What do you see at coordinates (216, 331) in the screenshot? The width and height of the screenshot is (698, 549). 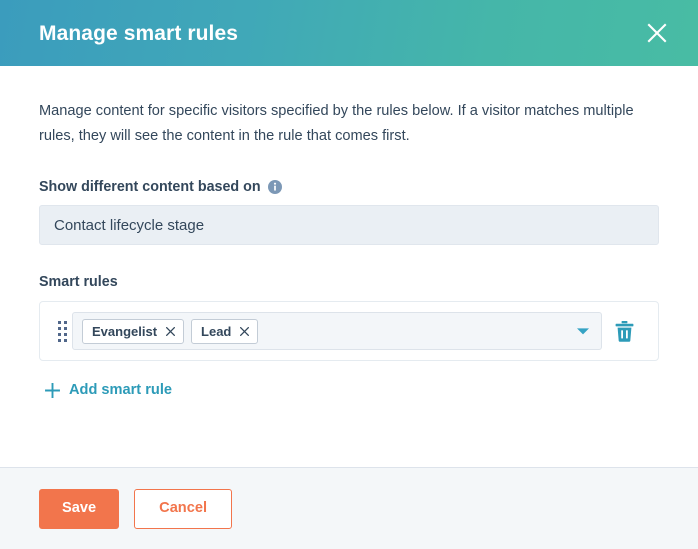 I see `tag-label: Lead` at bounding box center [216, 331].